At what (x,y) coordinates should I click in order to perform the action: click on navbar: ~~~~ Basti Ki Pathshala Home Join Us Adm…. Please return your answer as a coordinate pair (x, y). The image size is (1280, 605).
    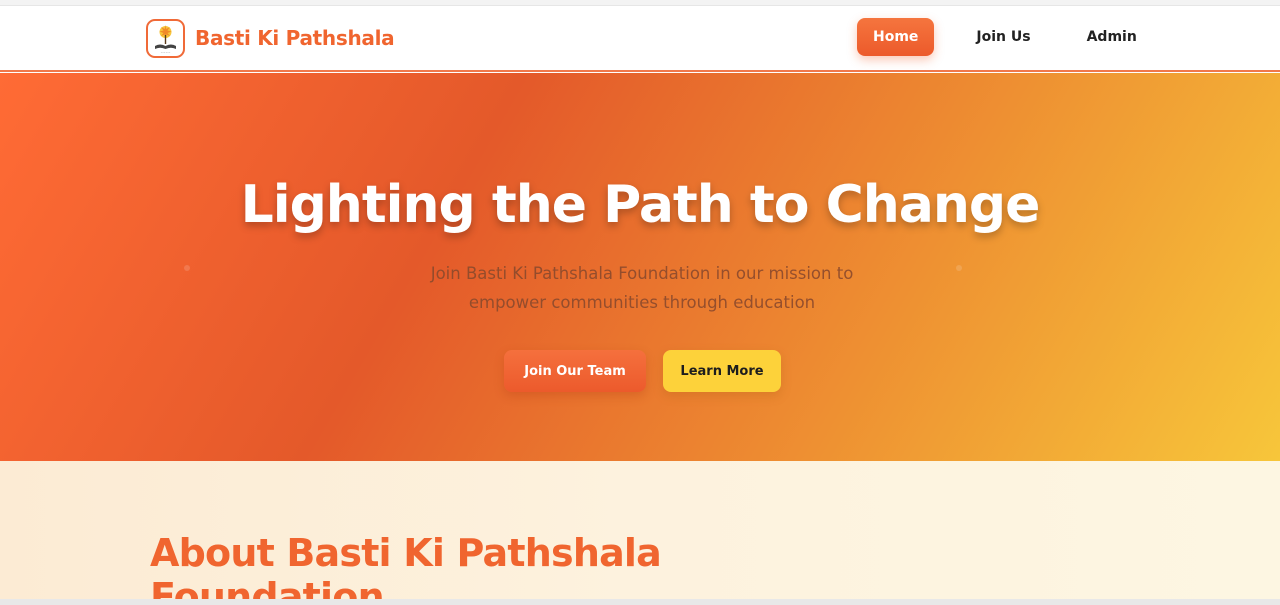
    Looking at the image, I should click on (640, 39).